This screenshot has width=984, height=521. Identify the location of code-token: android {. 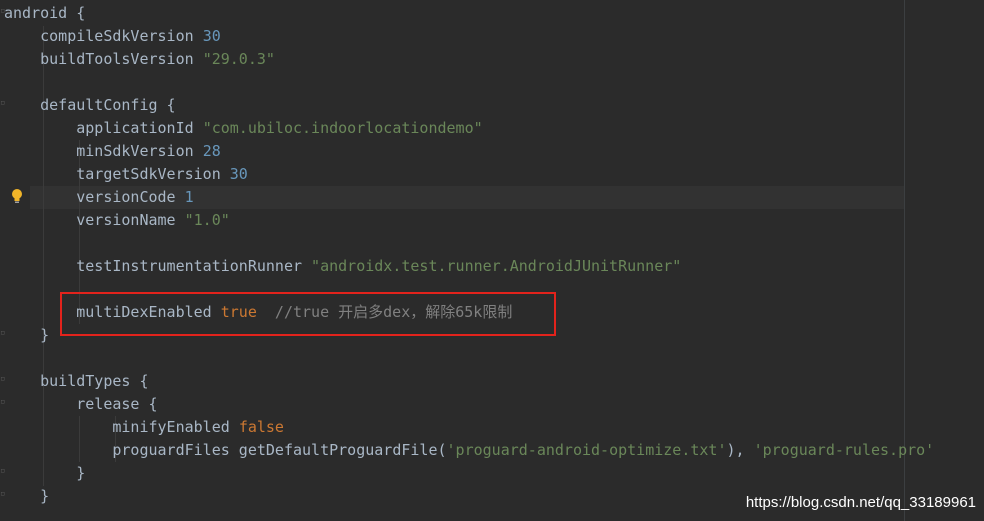
(45, 13).